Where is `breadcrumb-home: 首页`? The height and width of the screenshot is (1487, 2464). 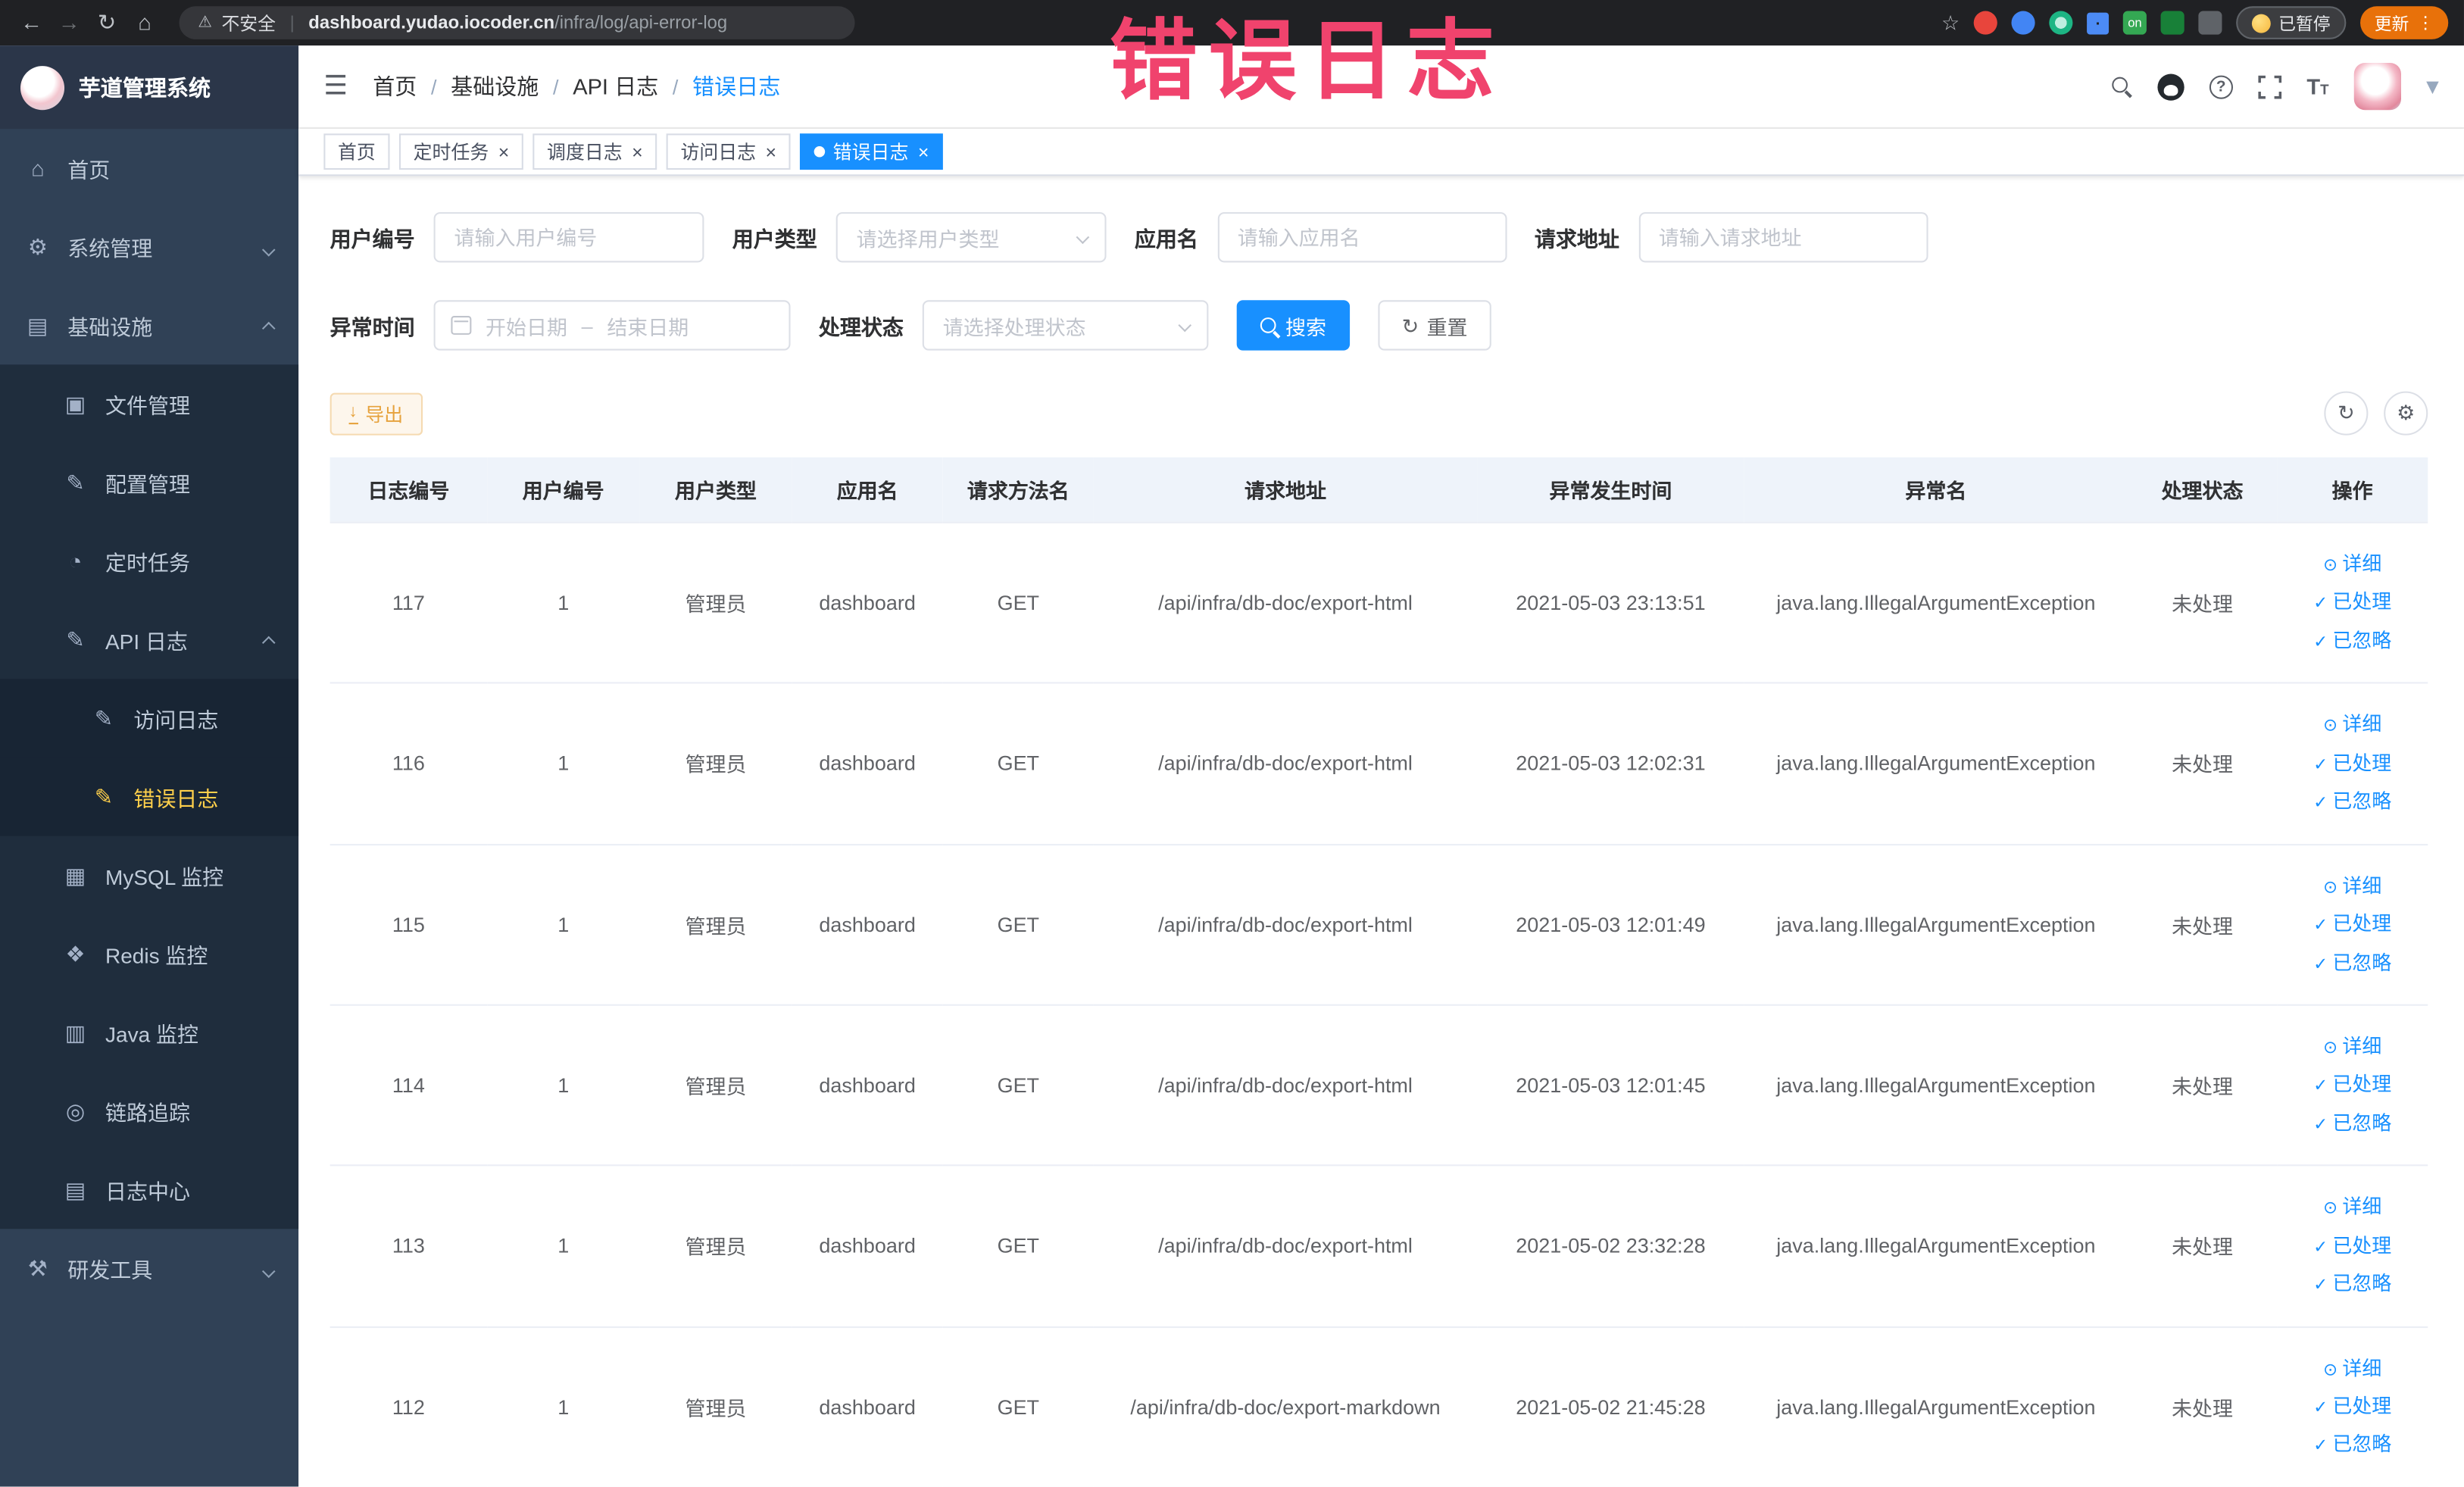
breadcrumb-home: 首页 is located at coordinates (395, 86).